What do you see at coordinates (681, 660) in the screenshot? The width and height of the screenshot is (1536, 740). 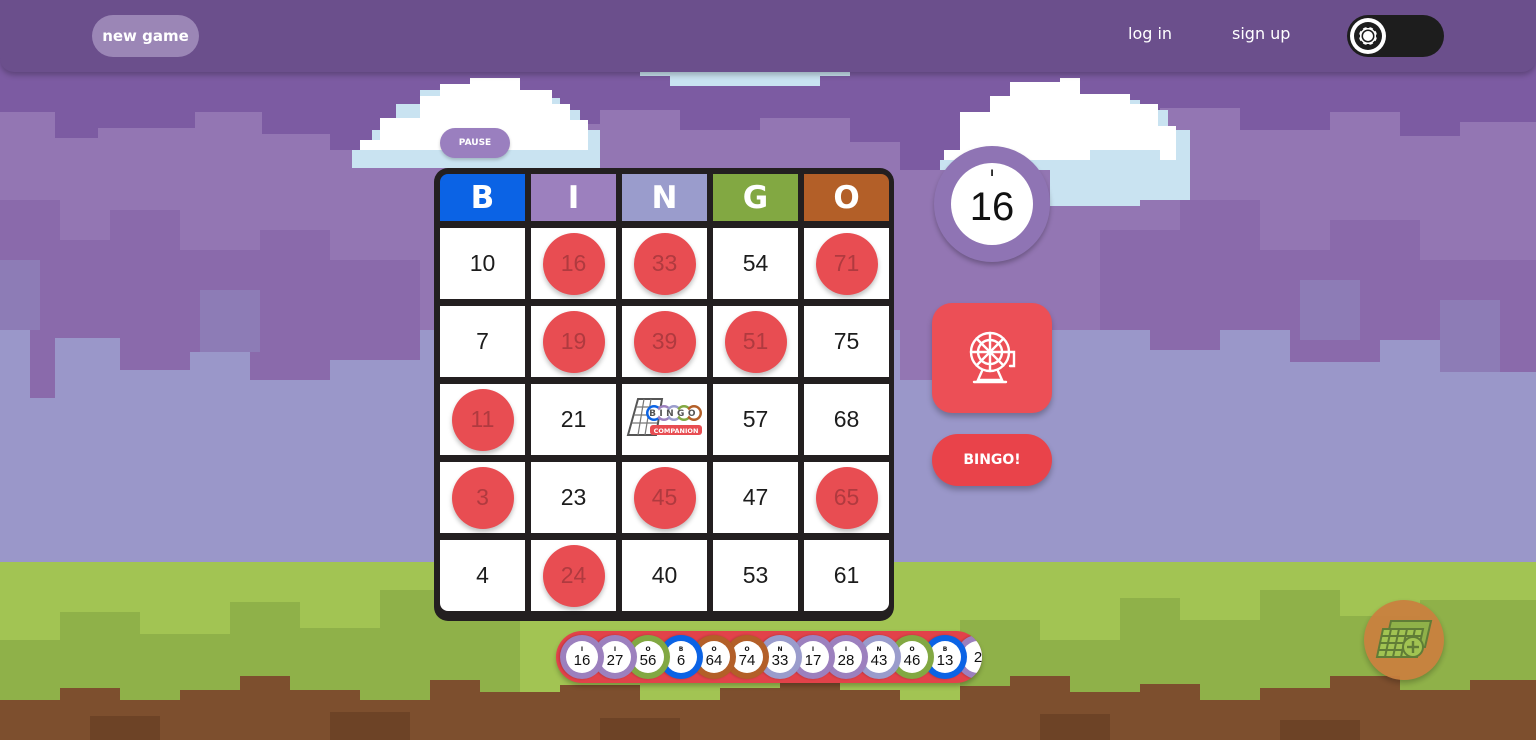 I see `called-ball-number: 6` at bounding box center [681, 660].